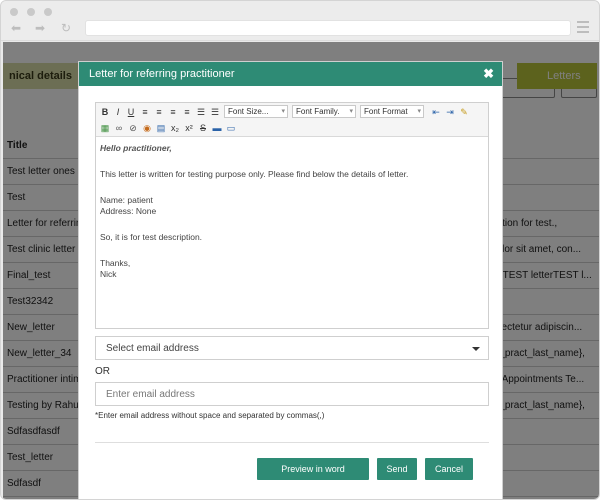  Describe the element at coordinates (290, 74) in the screenshot. I see `modal-header: Letter for referring practitioner ✖` at that location.